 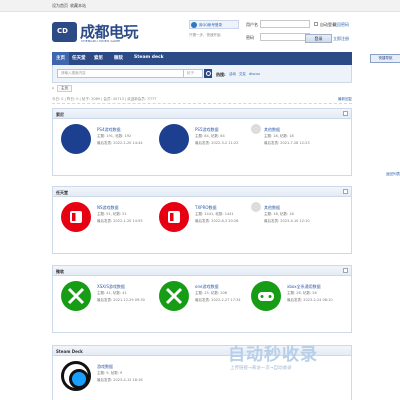 What do you see at coordinates (149, 57) in the screenshot?
I see `nav-steam-deck: Steam deck` at bounding box center [149, 57].